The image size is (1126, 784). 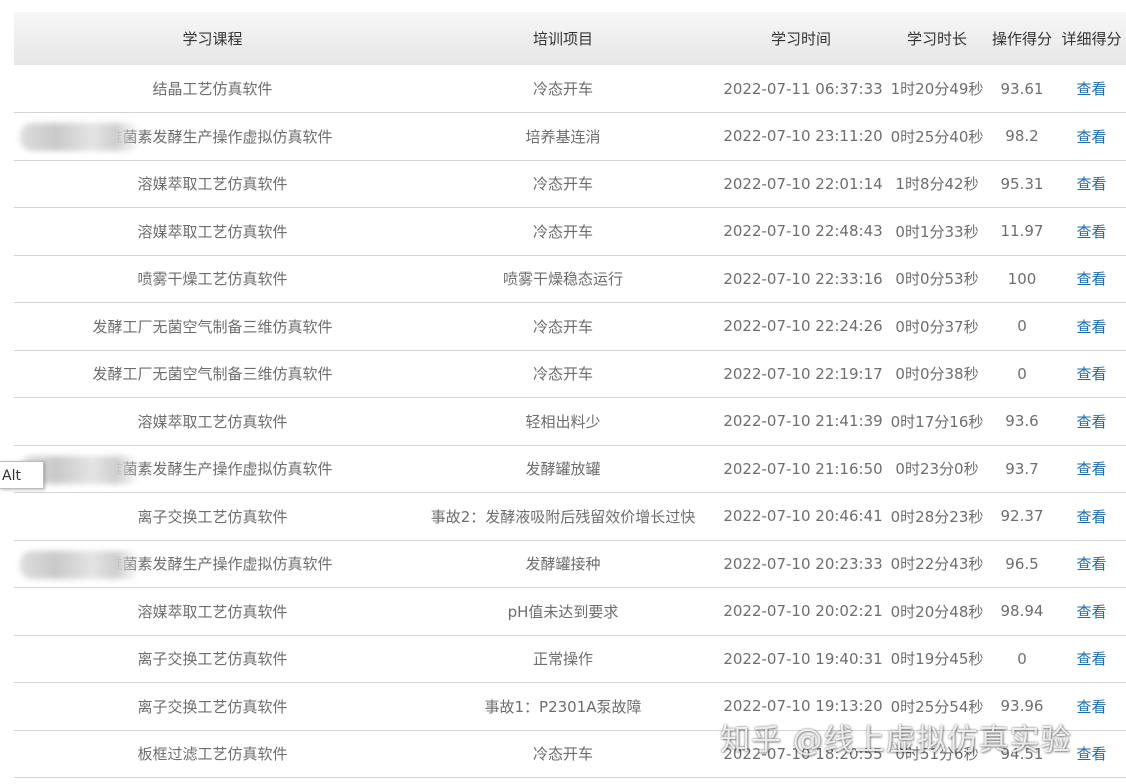 I want to click on row-project-text: 事故2：发酵液吸附后残留效价增长过快, so click(x=563, y=516).